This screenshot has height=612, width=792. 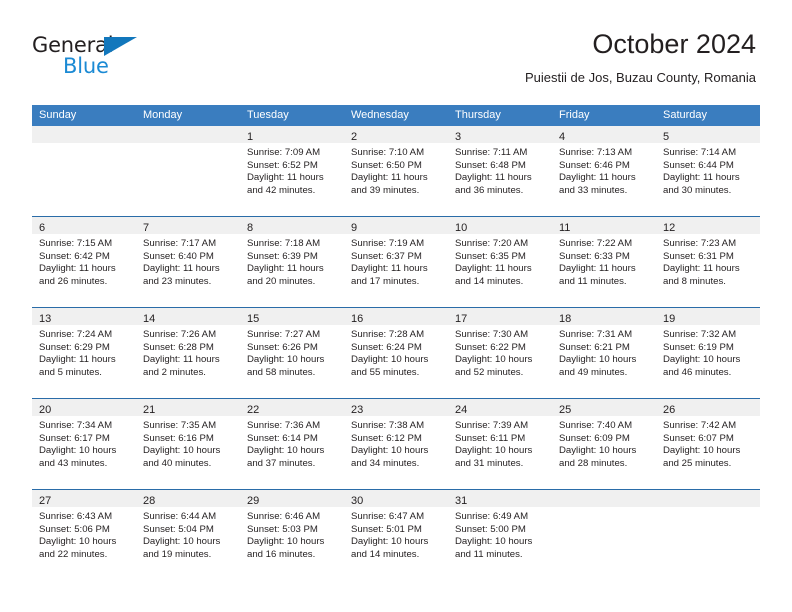 What do you see at coordinates (84, 225) in the screenshot?
I see `day-number-band: 6` at bounding box center [84, 225].